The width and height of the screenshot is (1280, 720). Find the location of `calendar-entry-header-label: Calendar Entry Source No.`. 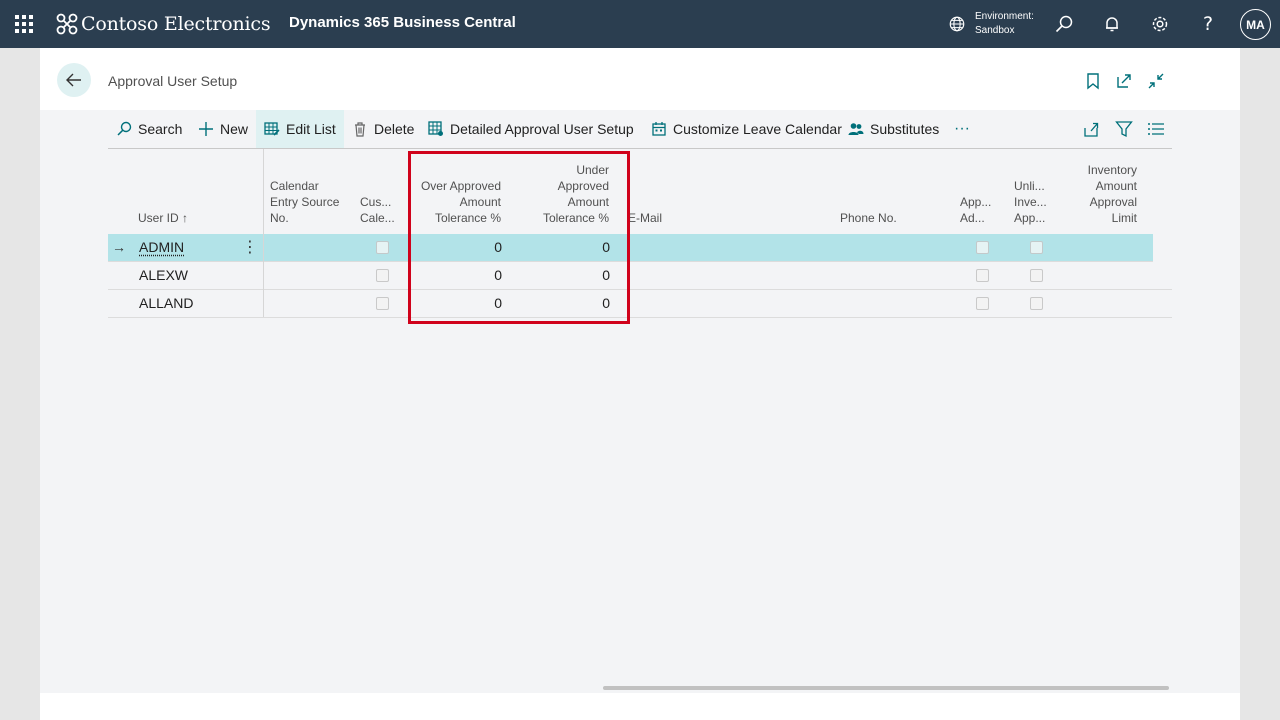

calendar-entry-header-label: Calendar Entry Source No. is located at coordinates (305, 202).